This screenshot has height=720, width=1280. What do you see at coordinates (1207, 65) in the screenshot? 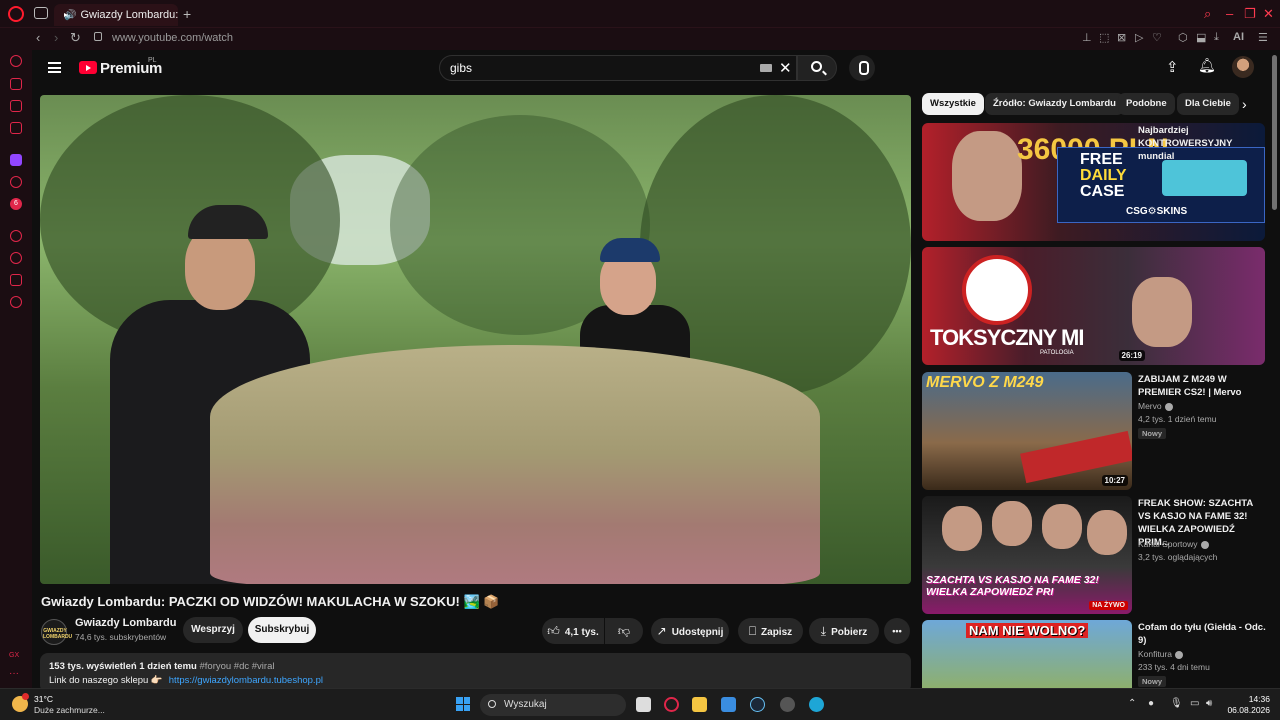
I see `notifications-bell-icon: 🔔︎` at bounding box center [1207, 65].